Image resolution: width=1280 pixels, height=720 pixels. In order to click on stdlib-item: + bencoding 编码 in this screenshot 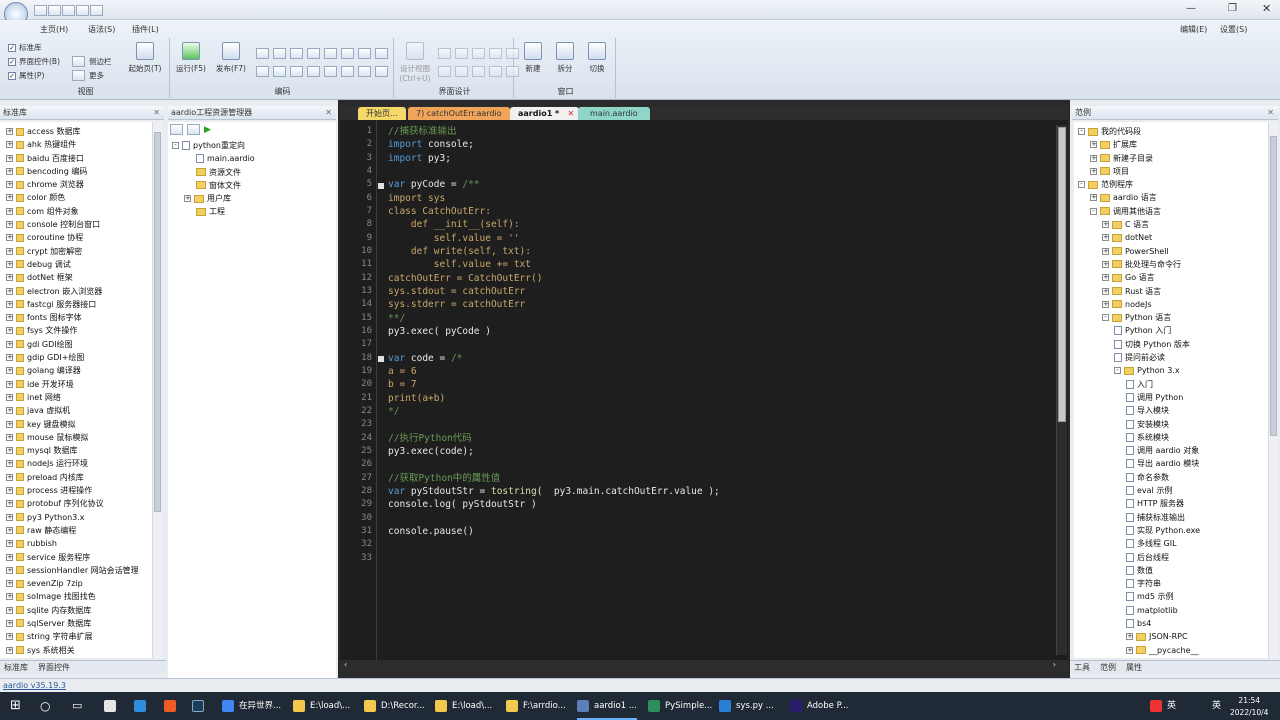, I will do `click(81, 171)`.